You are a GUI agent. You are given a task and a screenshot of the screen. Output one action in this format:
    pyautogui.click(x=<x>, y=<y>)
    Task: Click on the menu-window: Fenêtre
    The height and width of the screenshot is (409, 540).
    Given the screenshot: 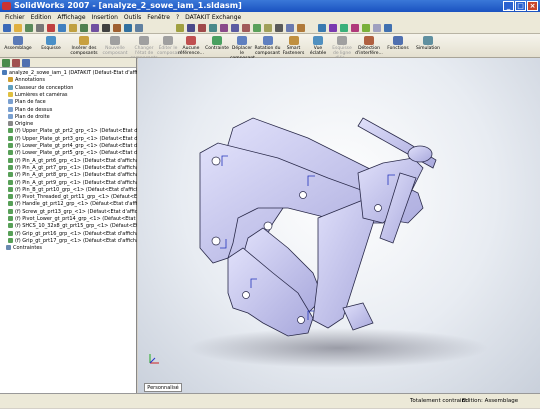 What is the action you would take?
    pyautogui.click(x=158, y=17)
    